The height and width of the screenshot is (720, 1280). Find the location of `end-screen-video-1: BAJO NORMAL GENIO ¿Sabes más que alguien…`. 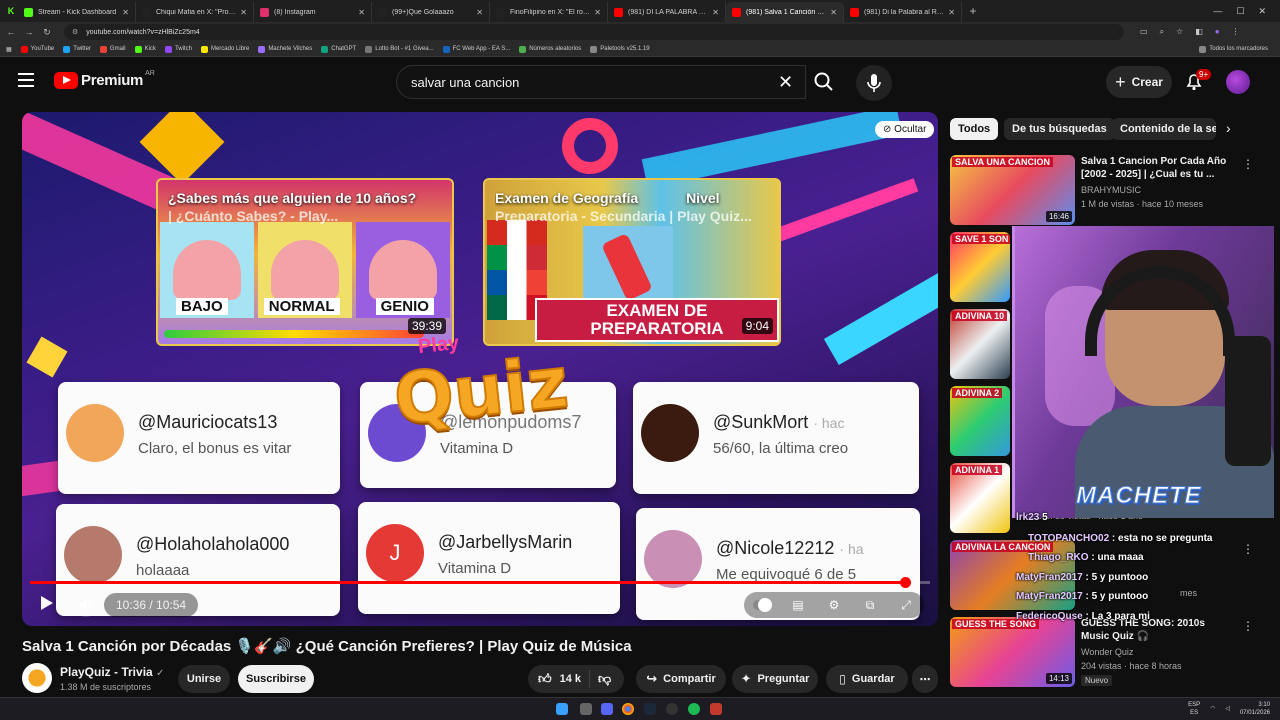

end-screen-video-1: BAJO NORMAL GENIO ¿Sabes más que alguien… is located at coordinates (305, 262).